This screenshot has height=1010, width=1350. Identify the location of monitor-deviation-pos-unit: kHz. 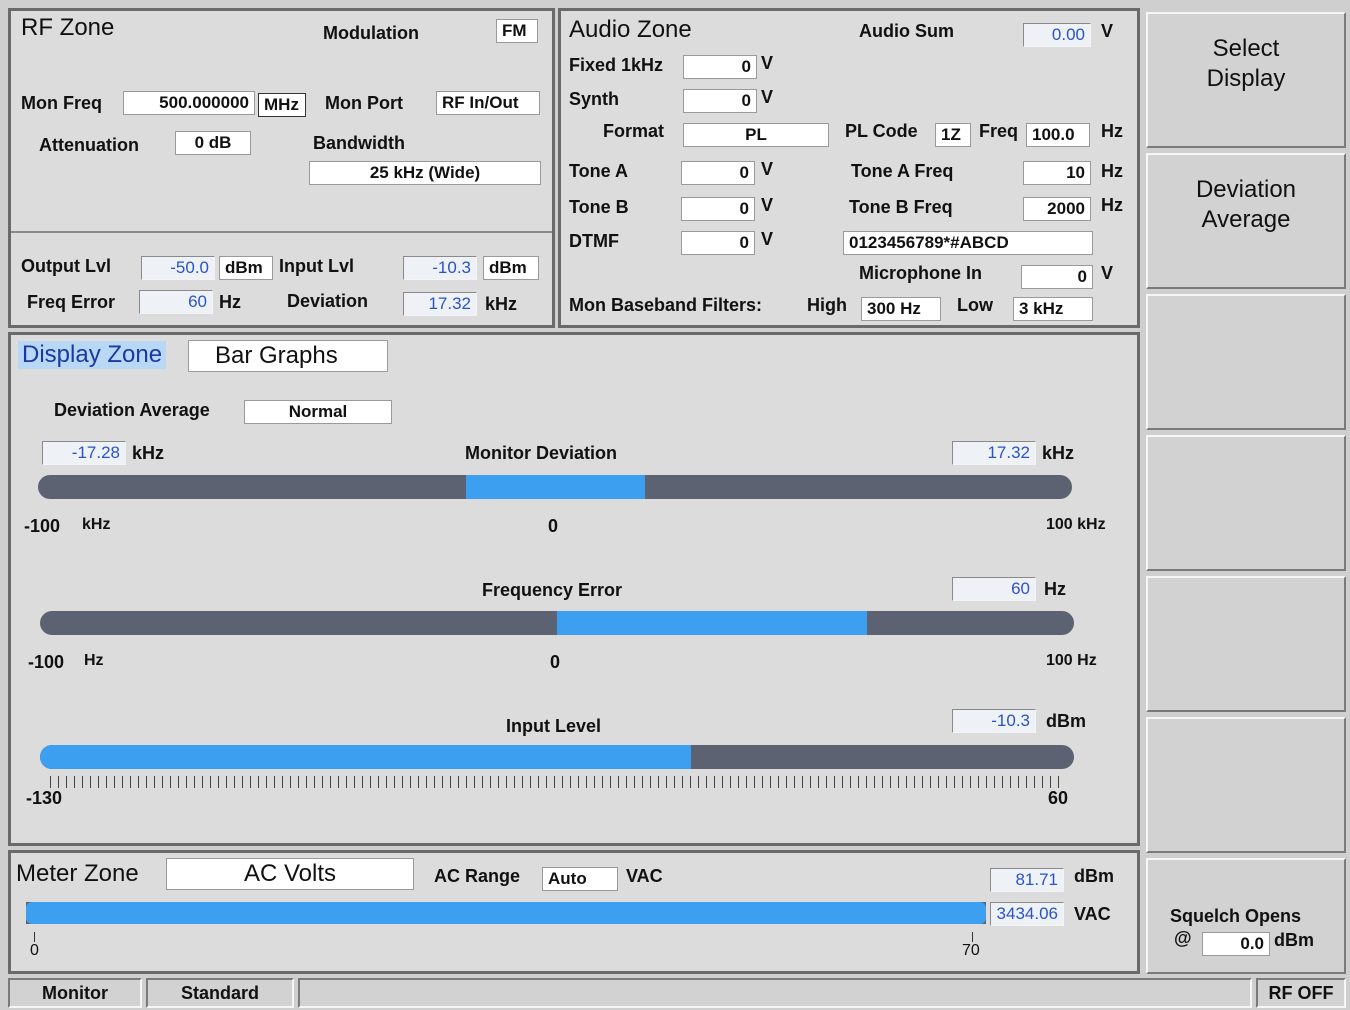
(1058, 453).